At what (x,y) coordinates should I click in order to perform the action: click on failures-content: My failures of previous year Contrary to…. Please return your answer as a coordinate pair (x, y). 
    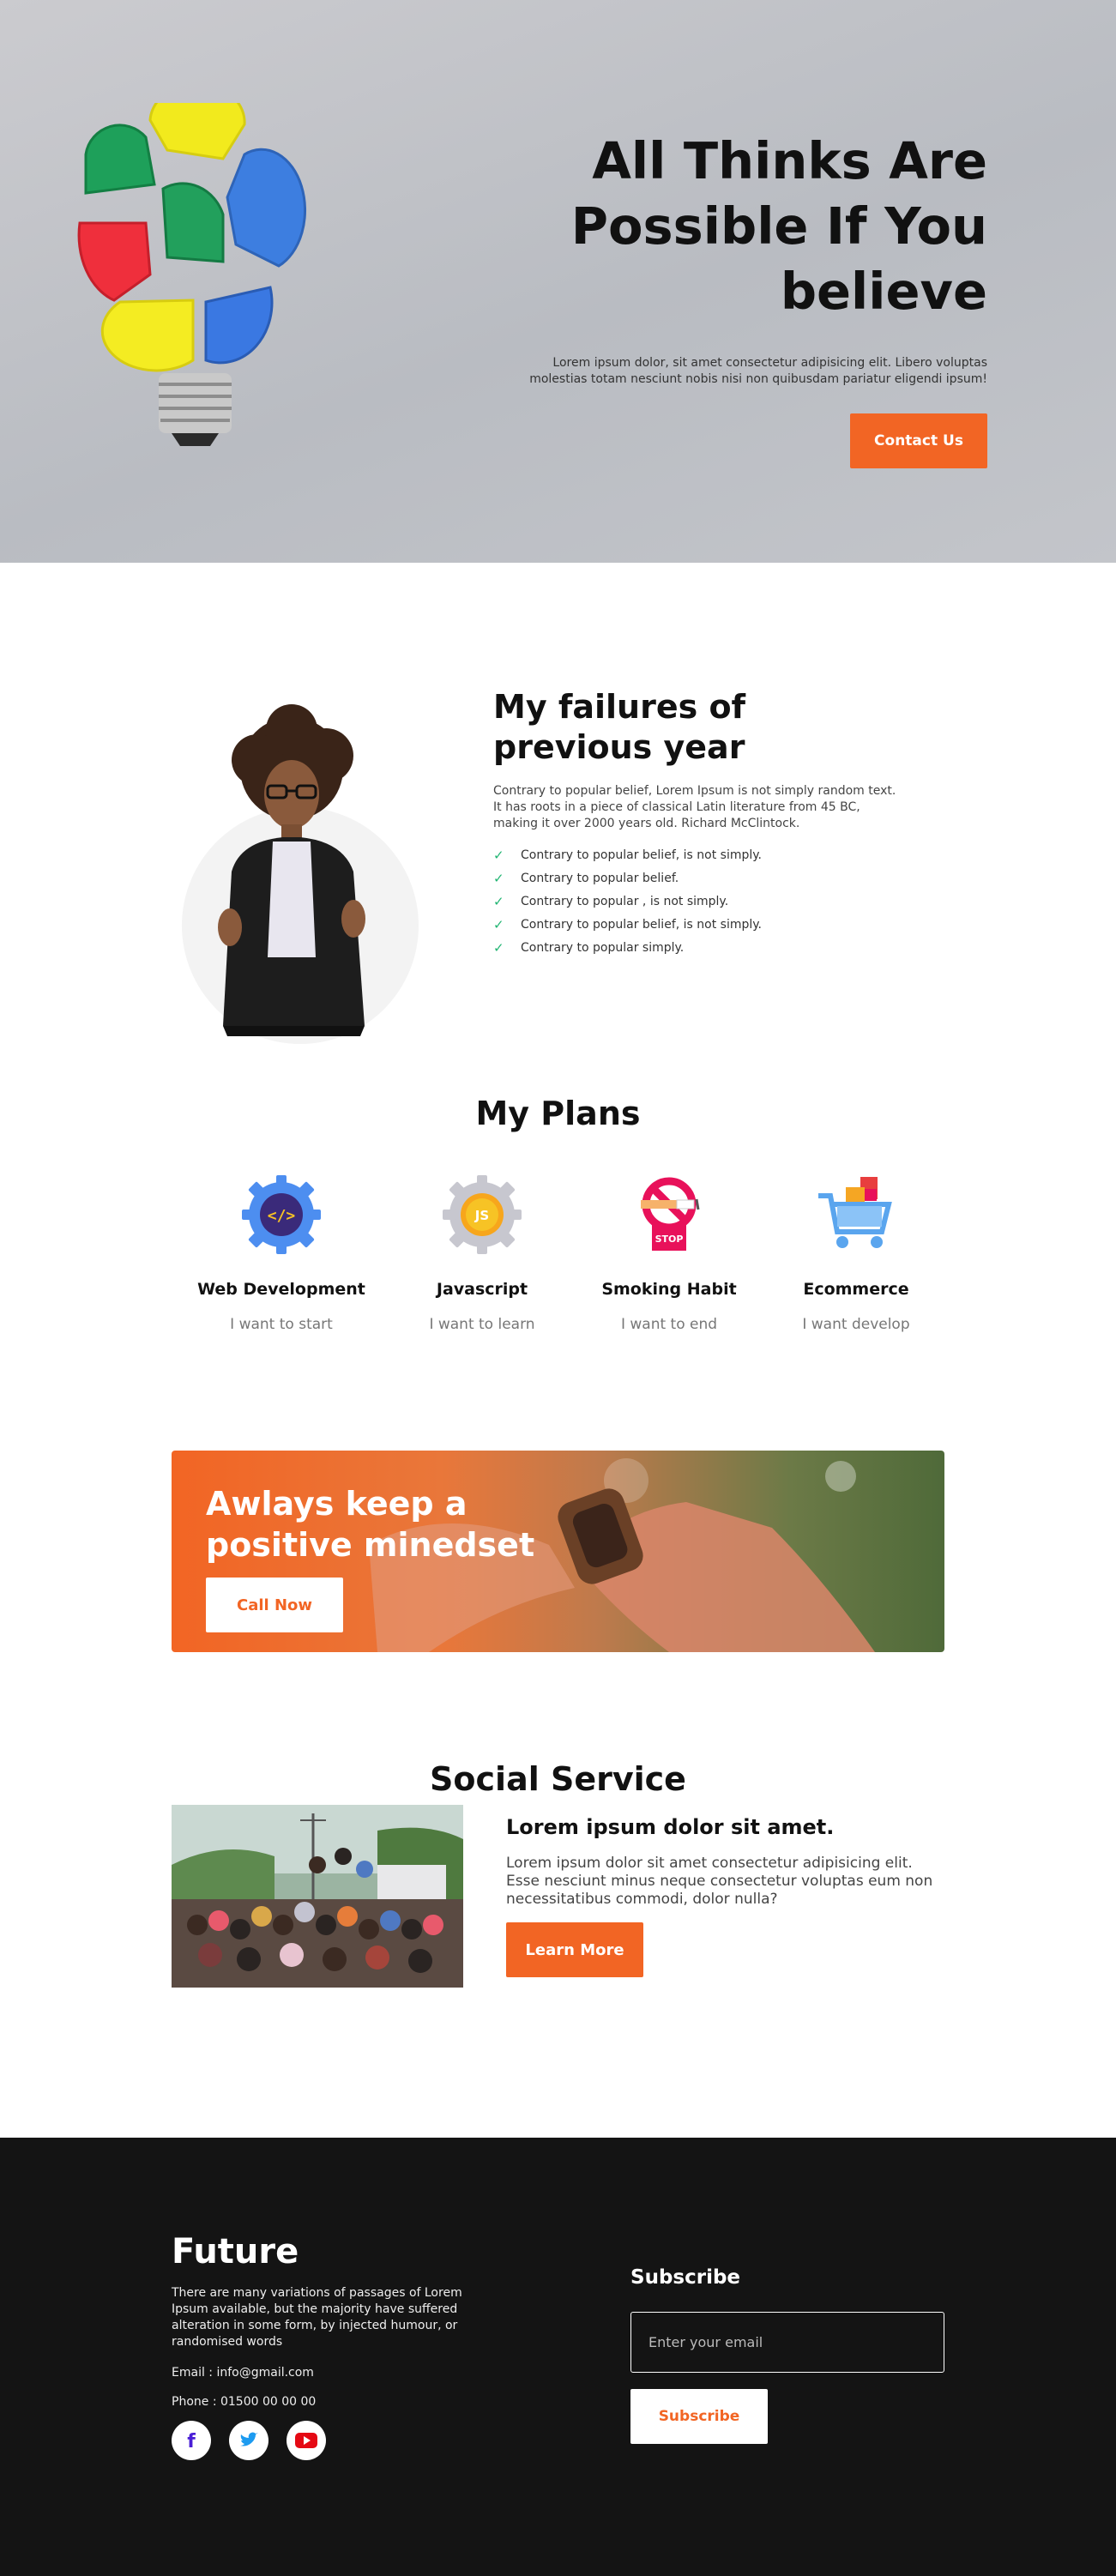
    Looking at the image, I should click on (694, 825).